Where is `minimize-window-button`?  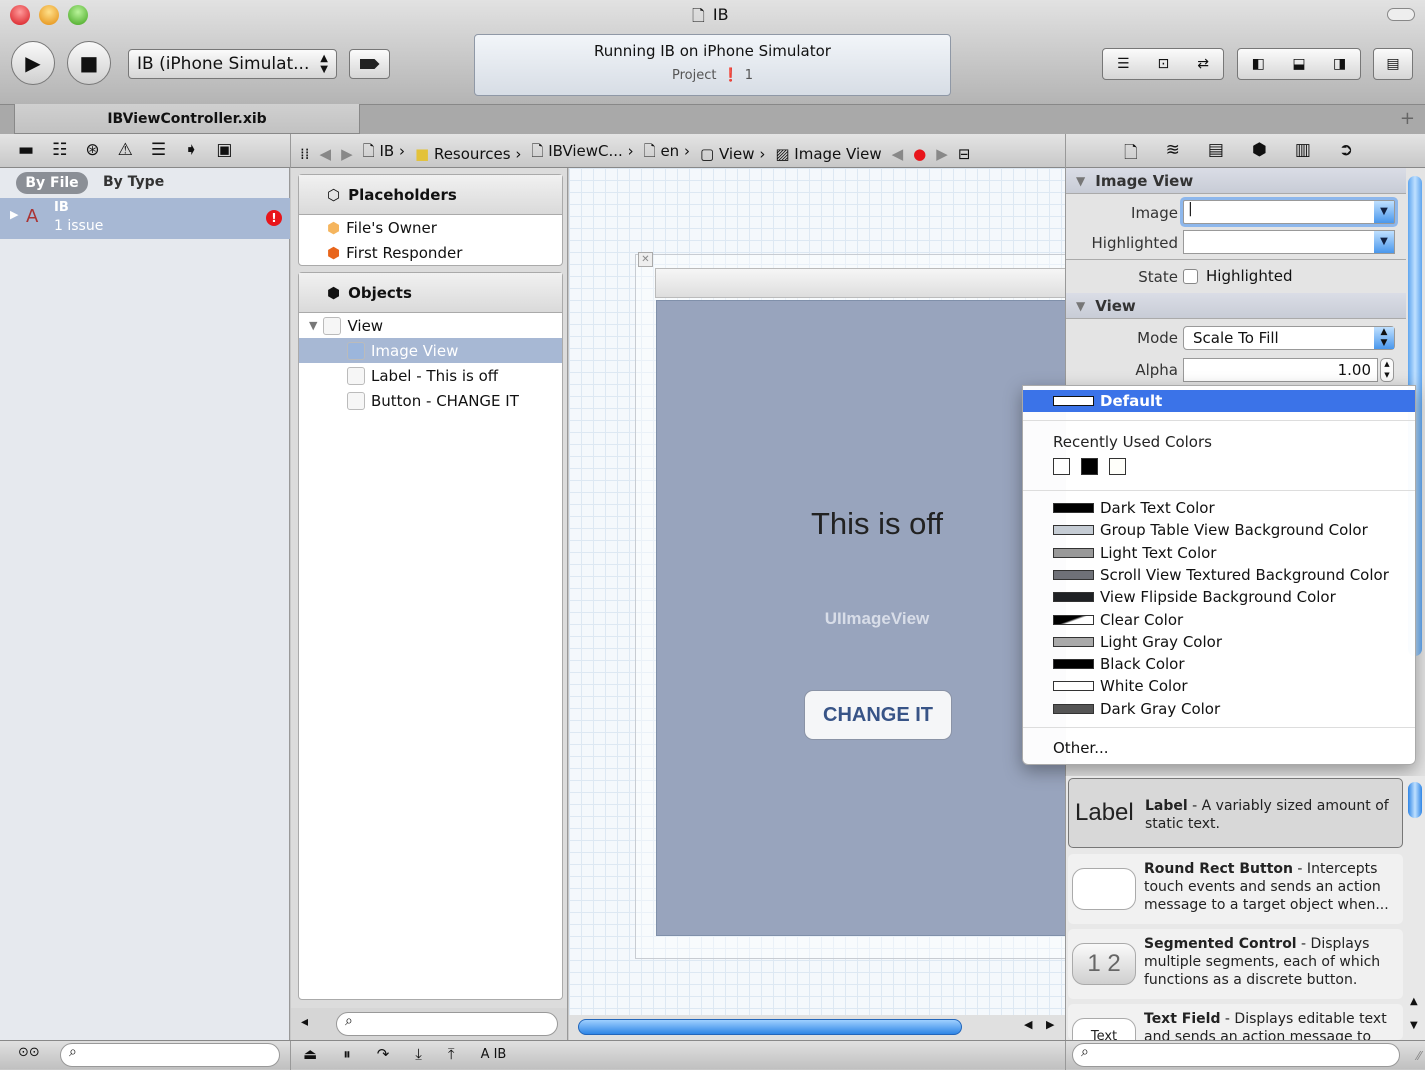
minimize-window-button is located at coordinates (49, 15).